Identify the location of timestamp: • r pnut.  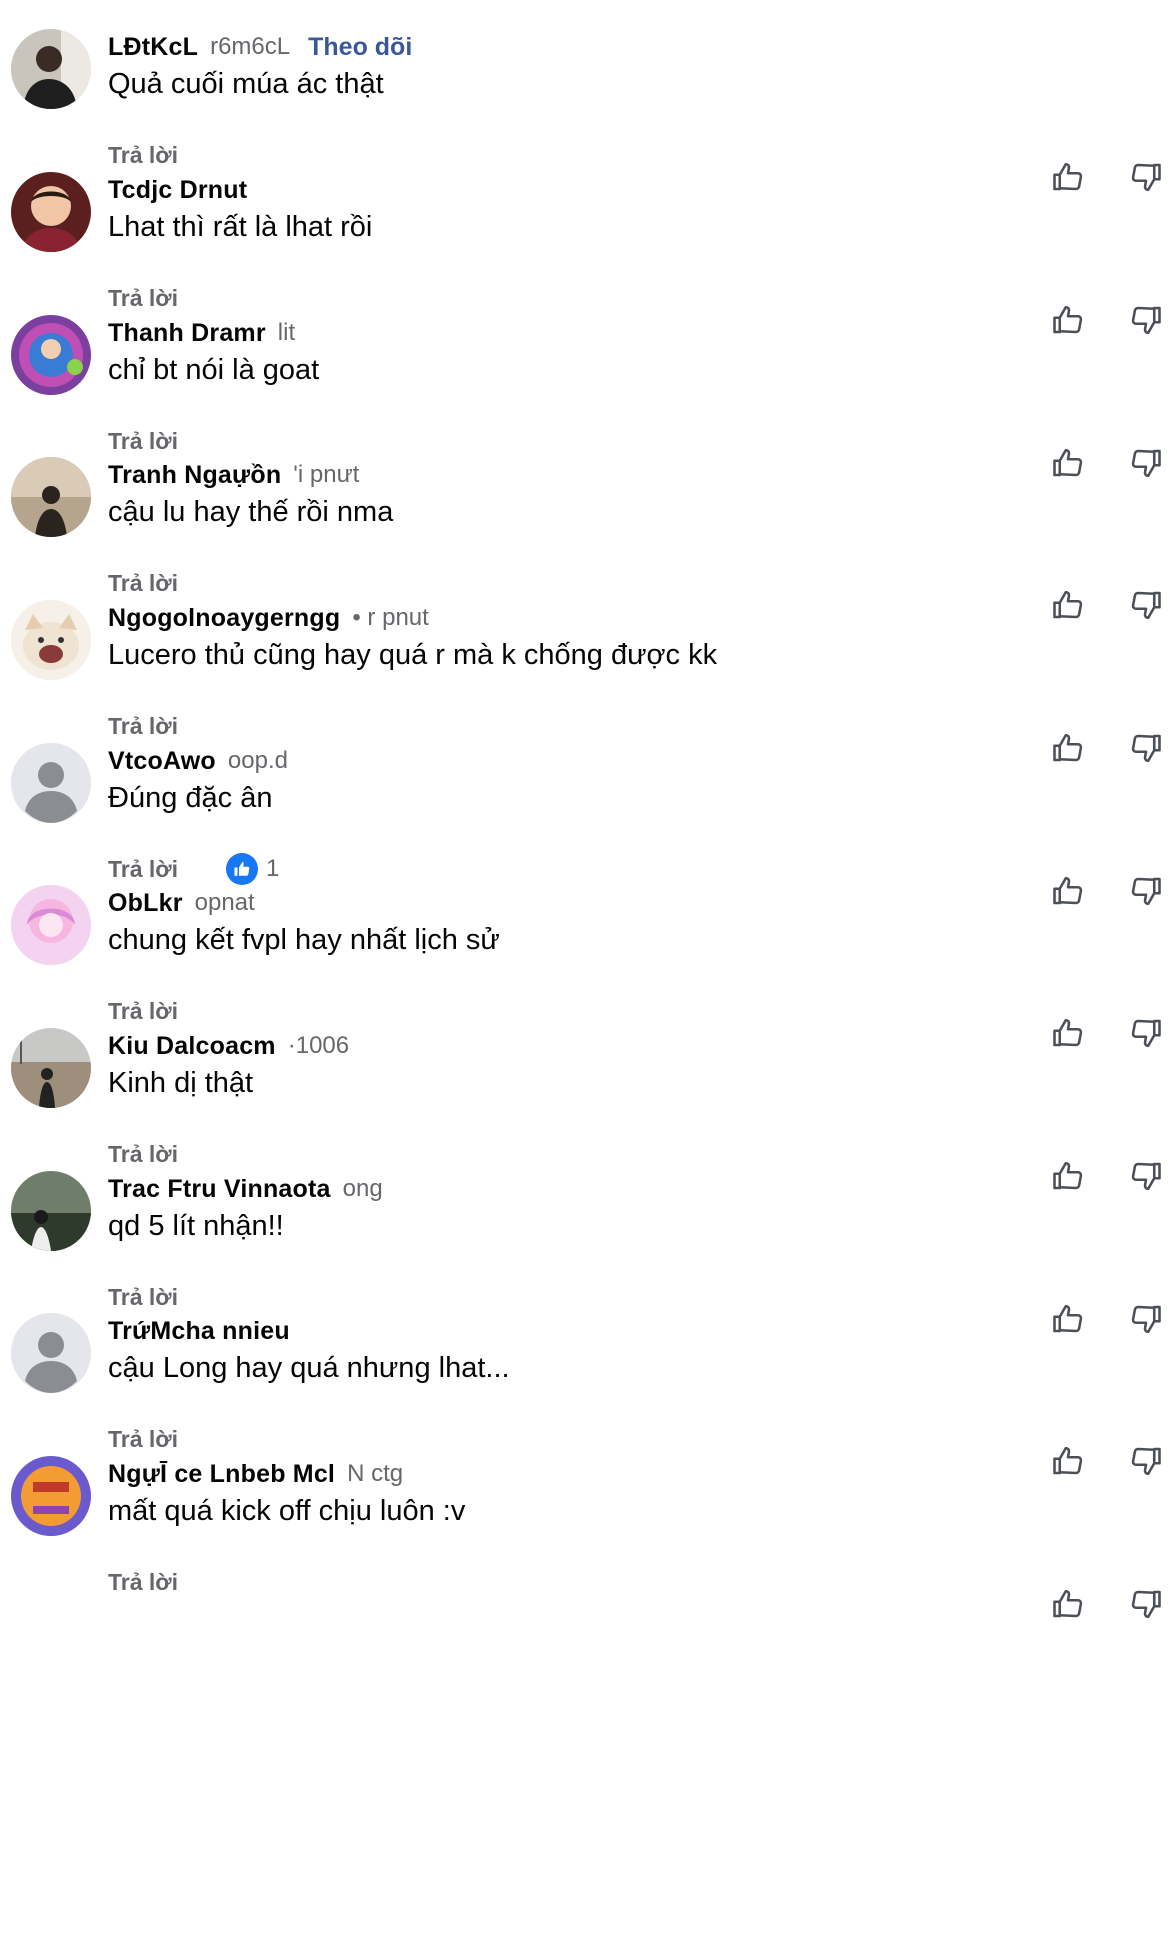
(390, 617).